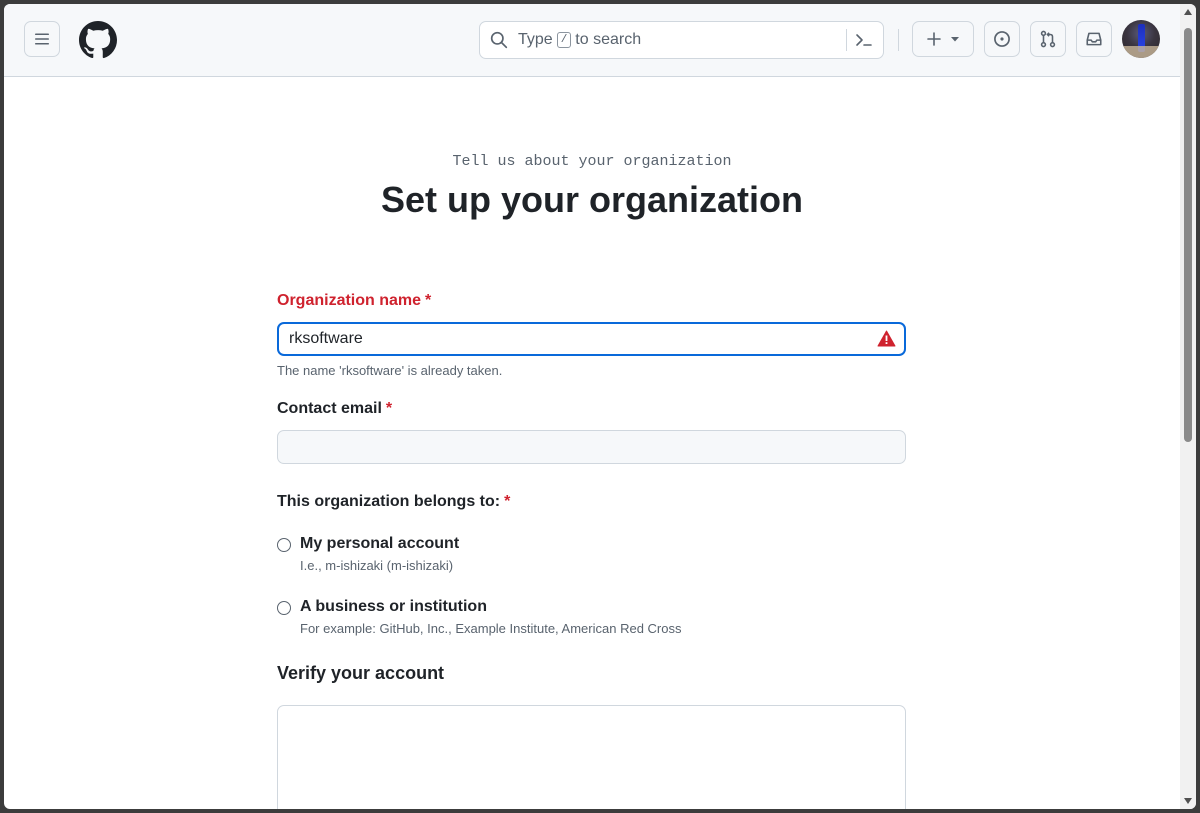 Image resolution: width=1200 pixels, height=813 pixels. Describe the element at coordinates (361, 673) in the screenshot. I see `verify-account-heading: Verify your account` at that location.